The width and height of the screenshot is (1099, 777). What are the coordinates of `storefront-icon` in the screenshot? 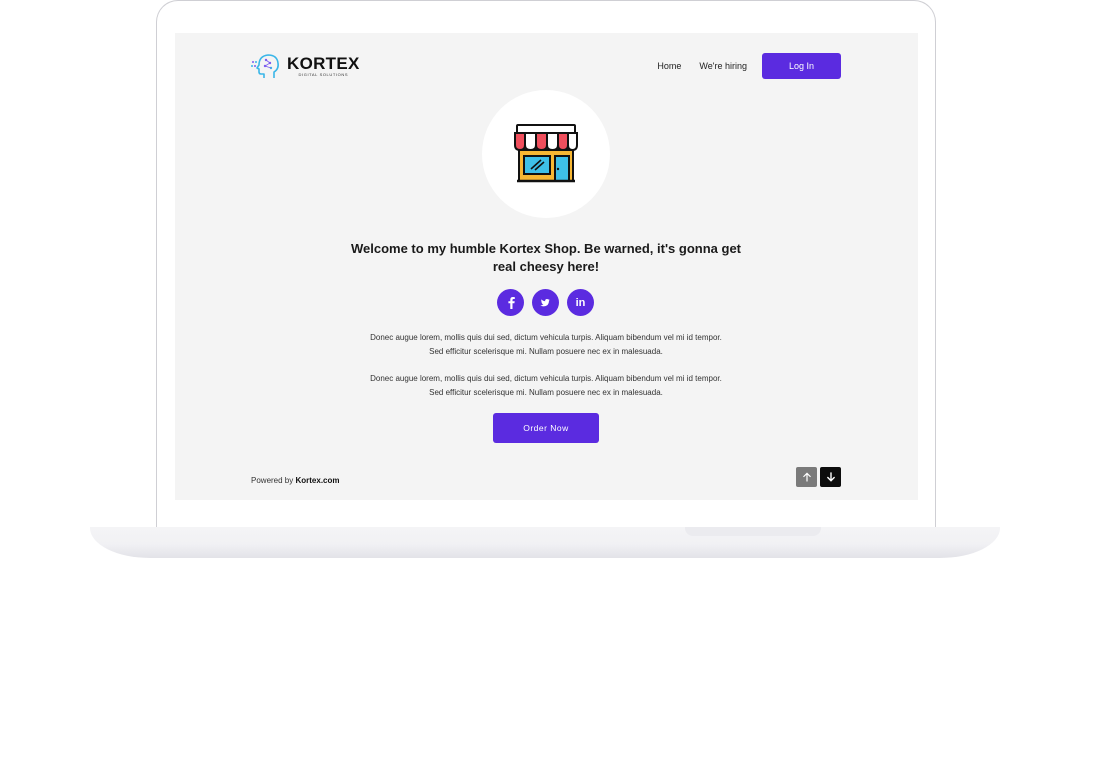 It's located at (546, 153).